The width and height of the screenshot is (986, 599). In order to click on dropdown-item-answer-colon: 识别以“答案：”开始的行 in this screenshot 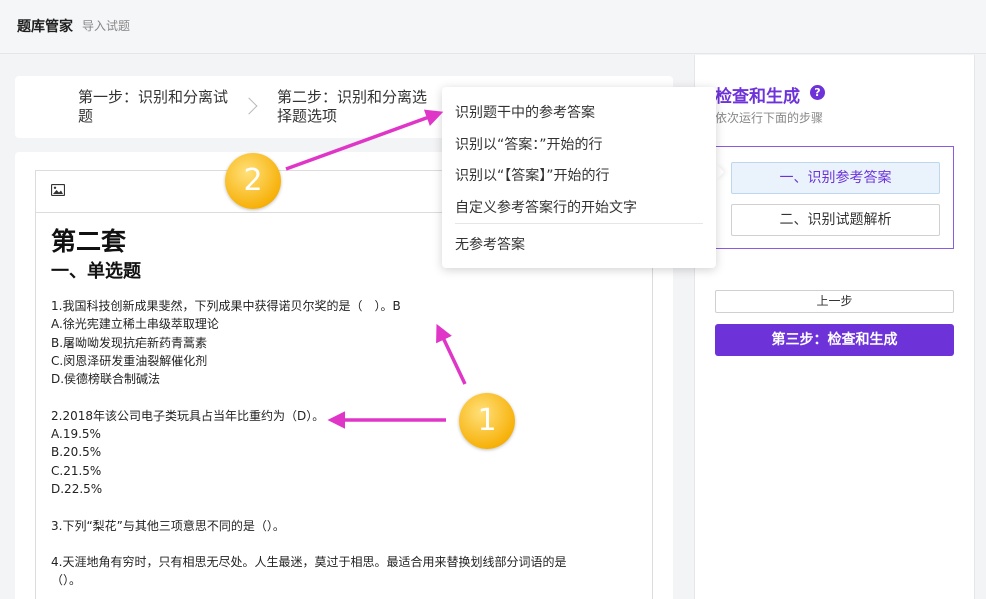, I will do `click(529, 144)`.